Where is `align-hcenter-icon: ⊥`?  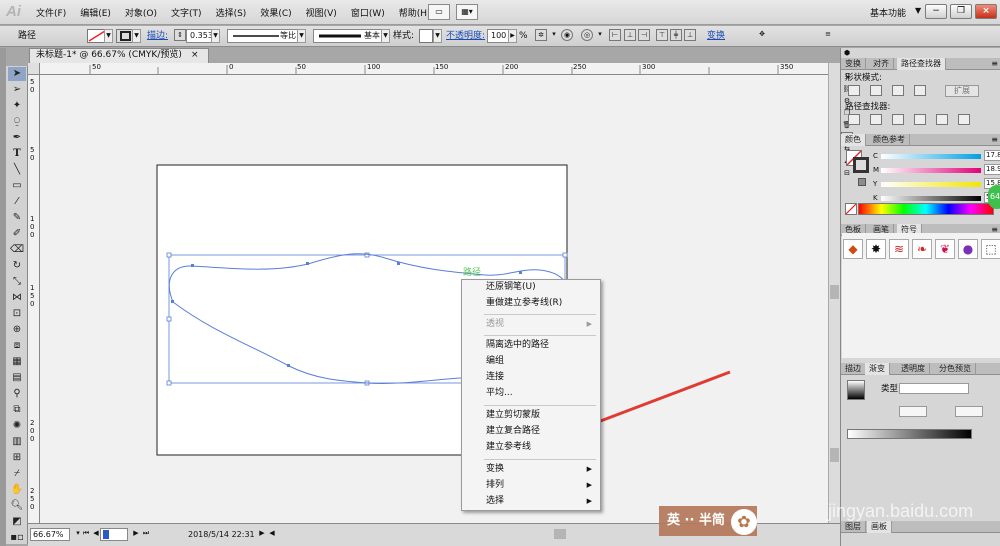 align-hcenter-icon: ⊥ is located at coordinates (630, 35).